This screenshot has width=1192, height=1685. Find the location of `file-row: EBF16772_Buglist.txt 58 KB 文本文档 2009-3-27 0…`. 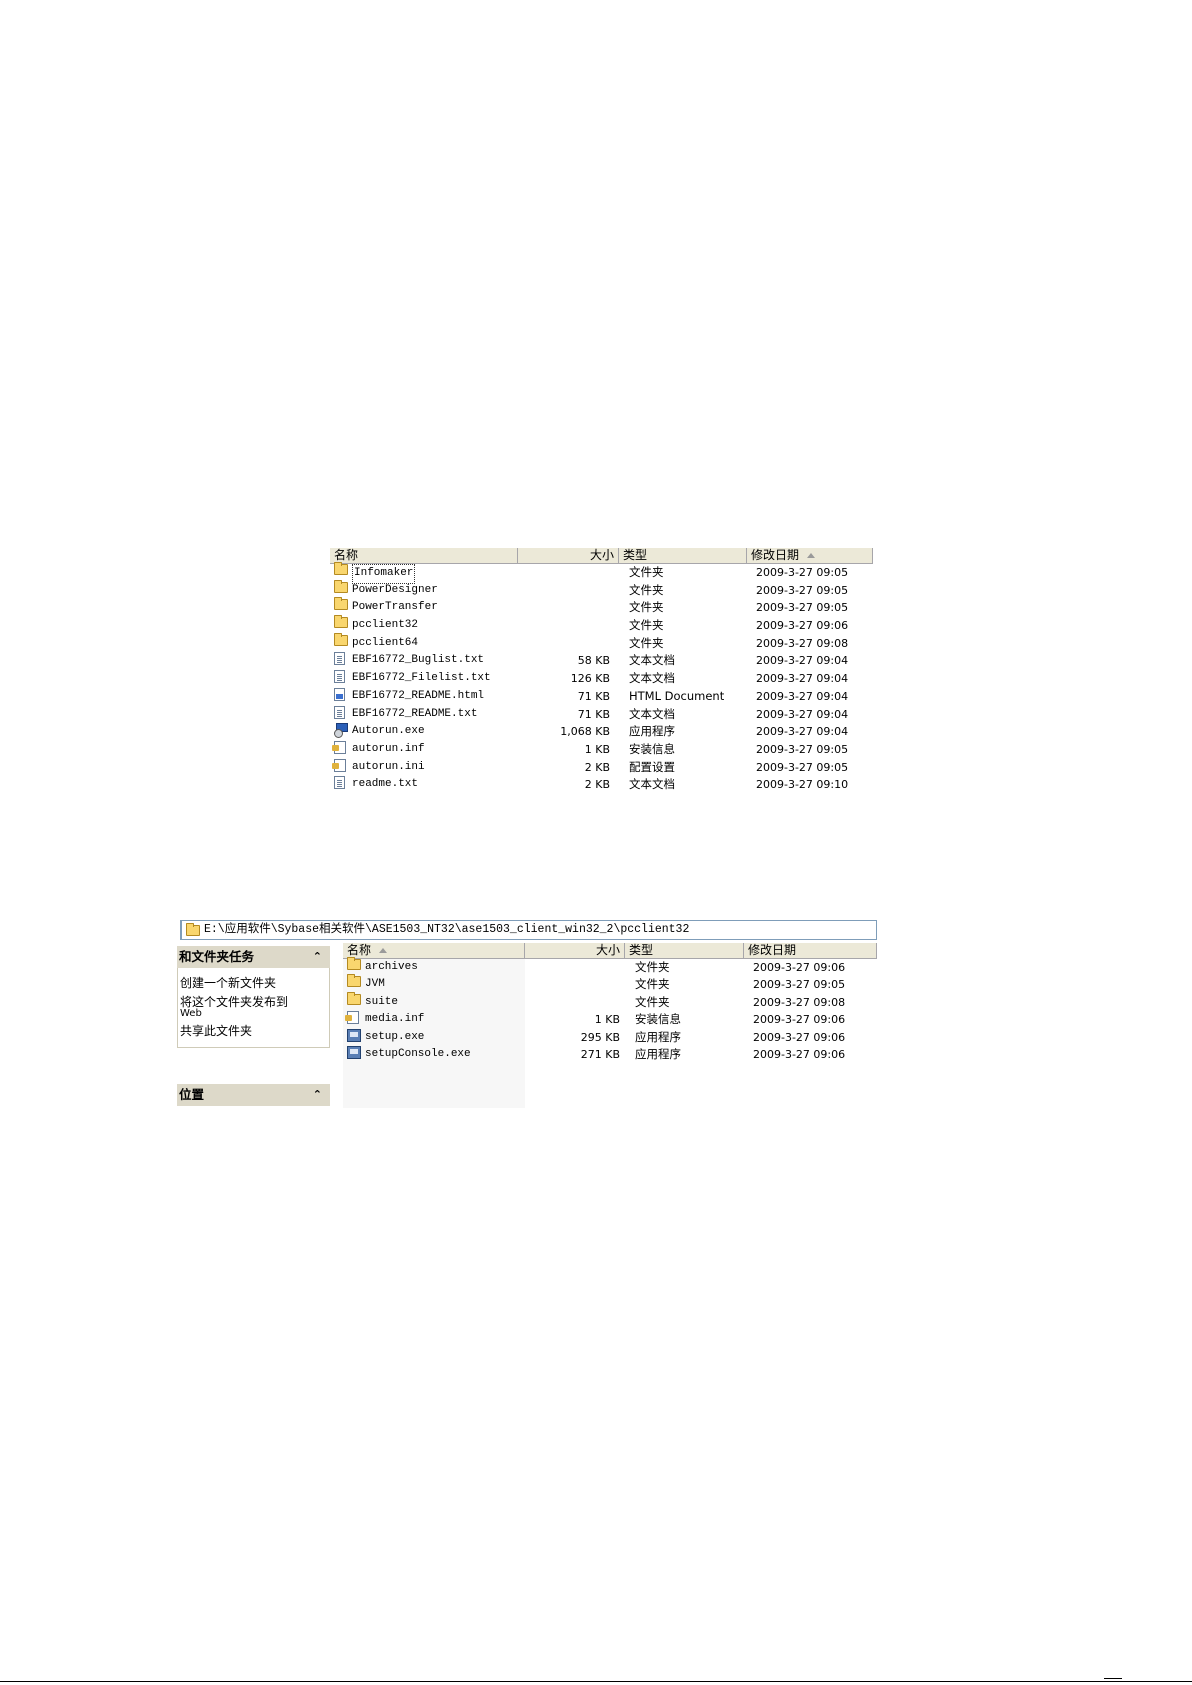

file-row: EBF16772_Buglist.txt 58 KB 文本文档 2009-3-27 0… is located at coordinates (601, 661).